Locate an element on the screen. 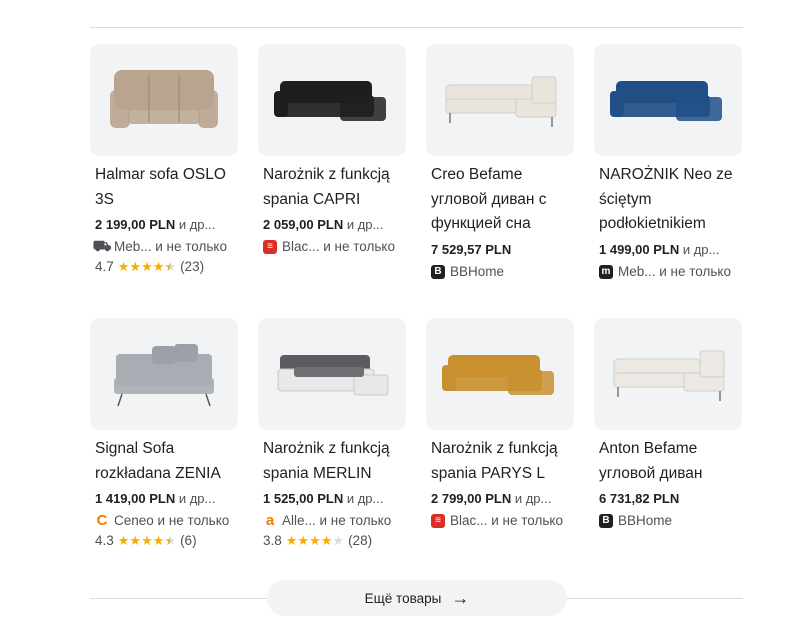  store-name: Ceneo и не только is located at coordinates (172, 520).